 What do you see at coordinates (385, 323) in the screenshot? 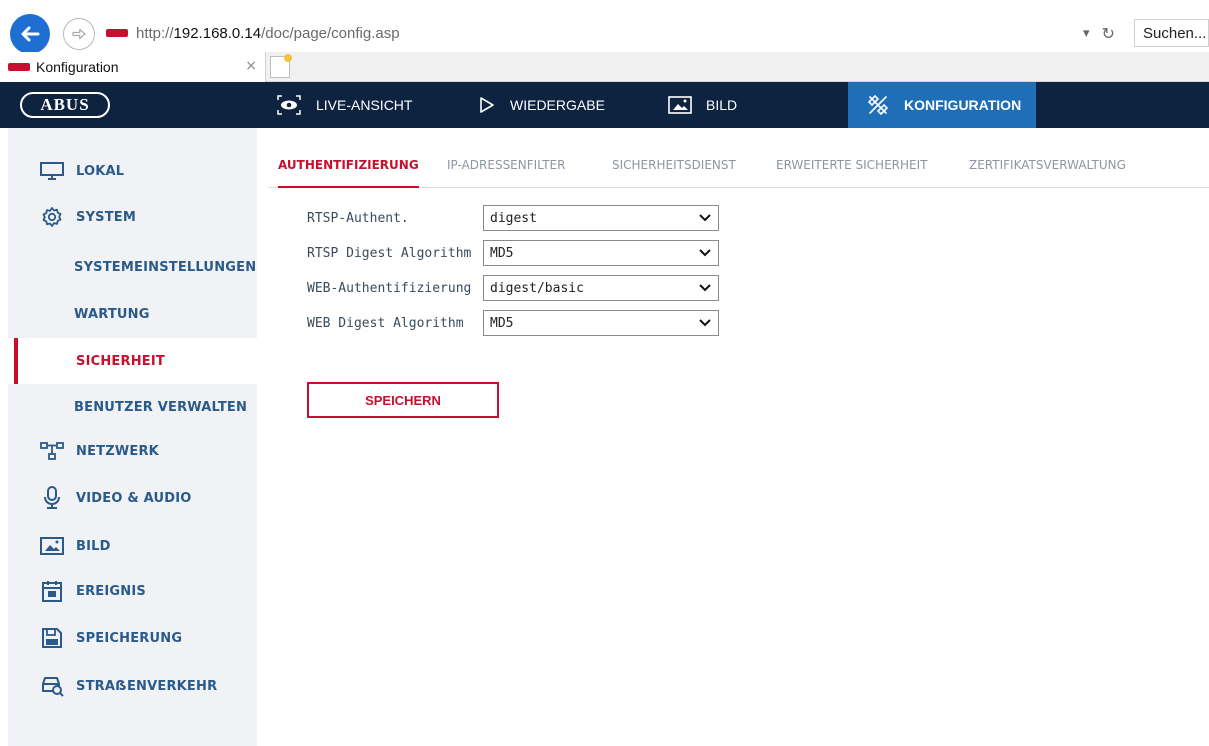
I see `field-label: WEB Digest Algorithm` at bounding box center [385, 323].